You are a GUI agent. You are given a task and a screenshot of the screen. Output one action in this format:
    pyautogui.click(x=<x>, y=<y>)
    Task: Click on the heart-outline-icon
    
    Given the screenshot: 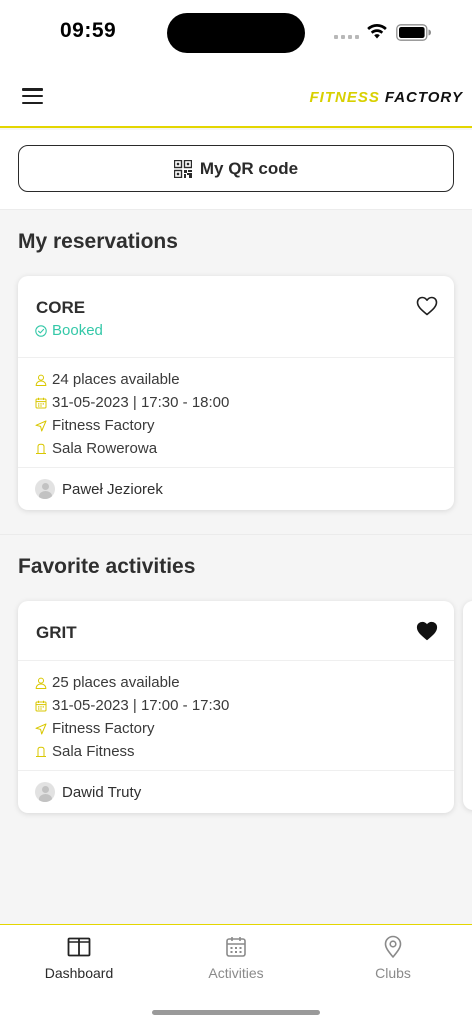 What is the action you would take?
    pyautogui.click(x=427, y=306)
    